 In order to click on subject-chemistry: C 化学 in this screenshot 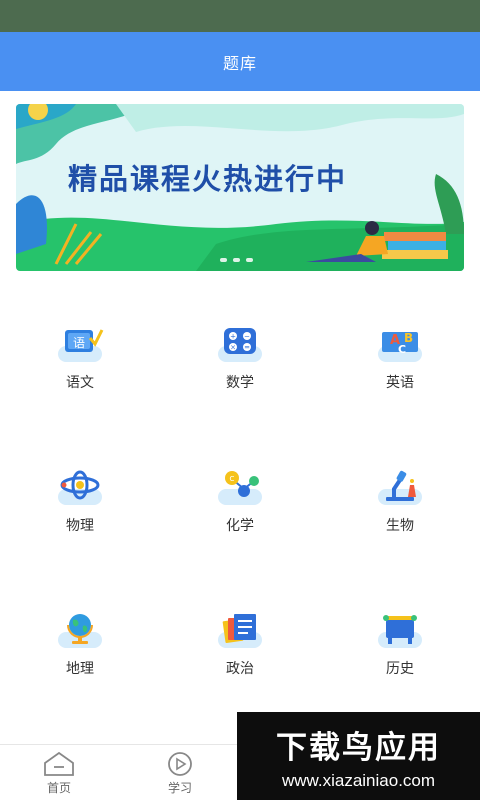, I will do `click(240, 503)`.